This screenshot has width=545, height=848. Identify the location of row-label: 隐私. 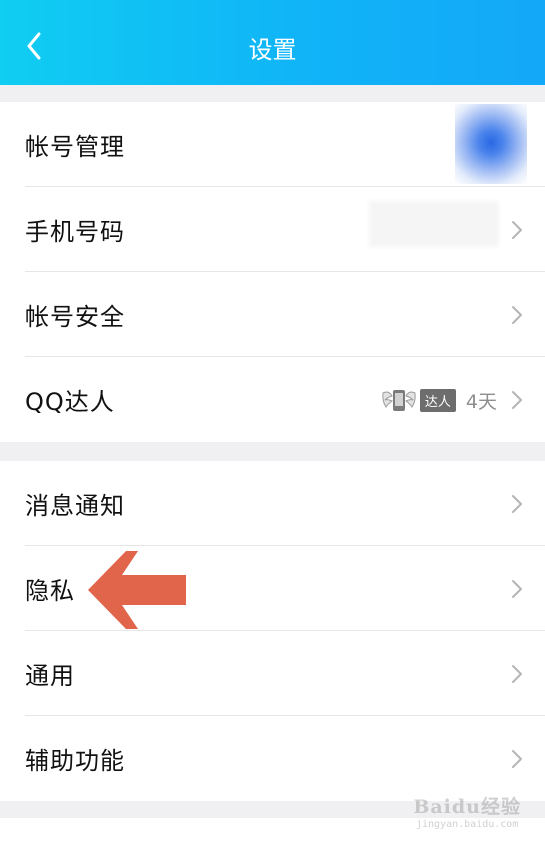
(50, 591).